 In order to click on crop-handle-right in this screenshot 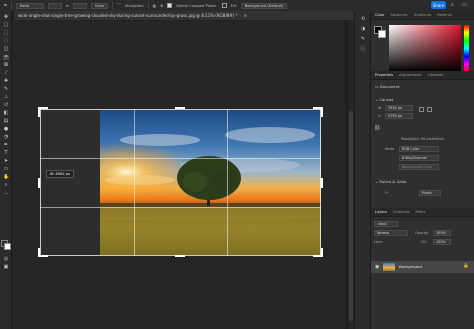, I will do `click(322, 183)`.